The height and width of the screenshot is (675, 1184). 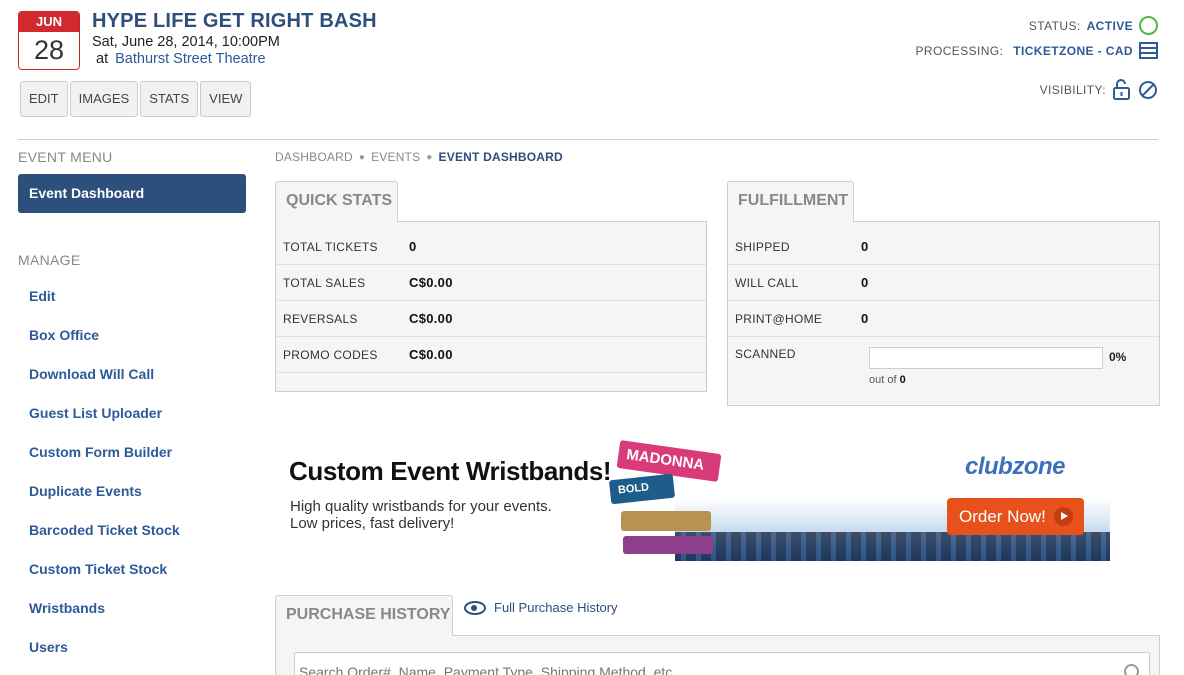 I want to click on sidebar-item-guest-list-uploader: Guest List Uploader, so click(x=104, y=423).